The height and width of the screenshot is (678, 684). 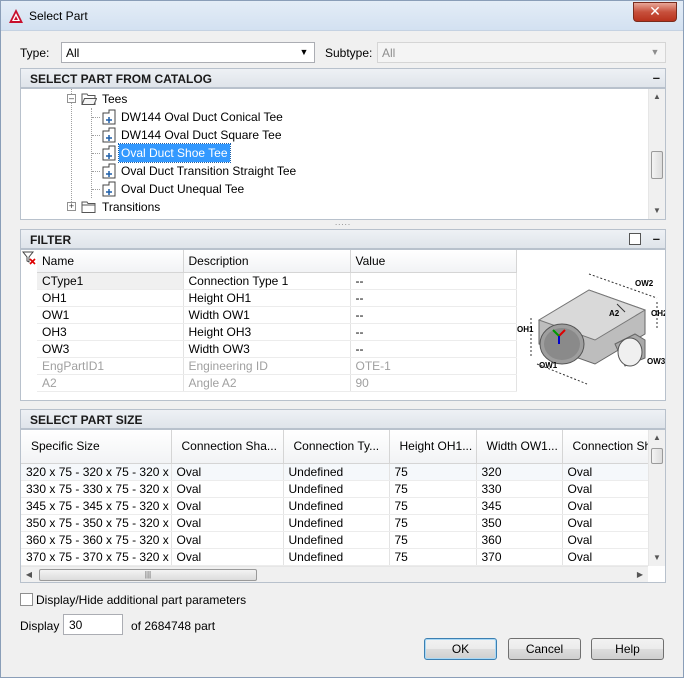 I want to click on tree-item-oval-duct-shoe-tee: Oval Duct Shoe Tee, so click(x=331, y=153).